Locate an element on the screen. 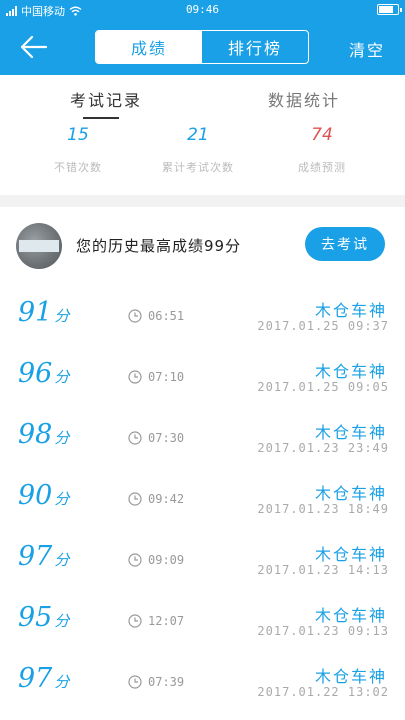 The image size is (405, 720). best-score-text: 您的历史最高成绩99分 is located at coordinates (159, 246).